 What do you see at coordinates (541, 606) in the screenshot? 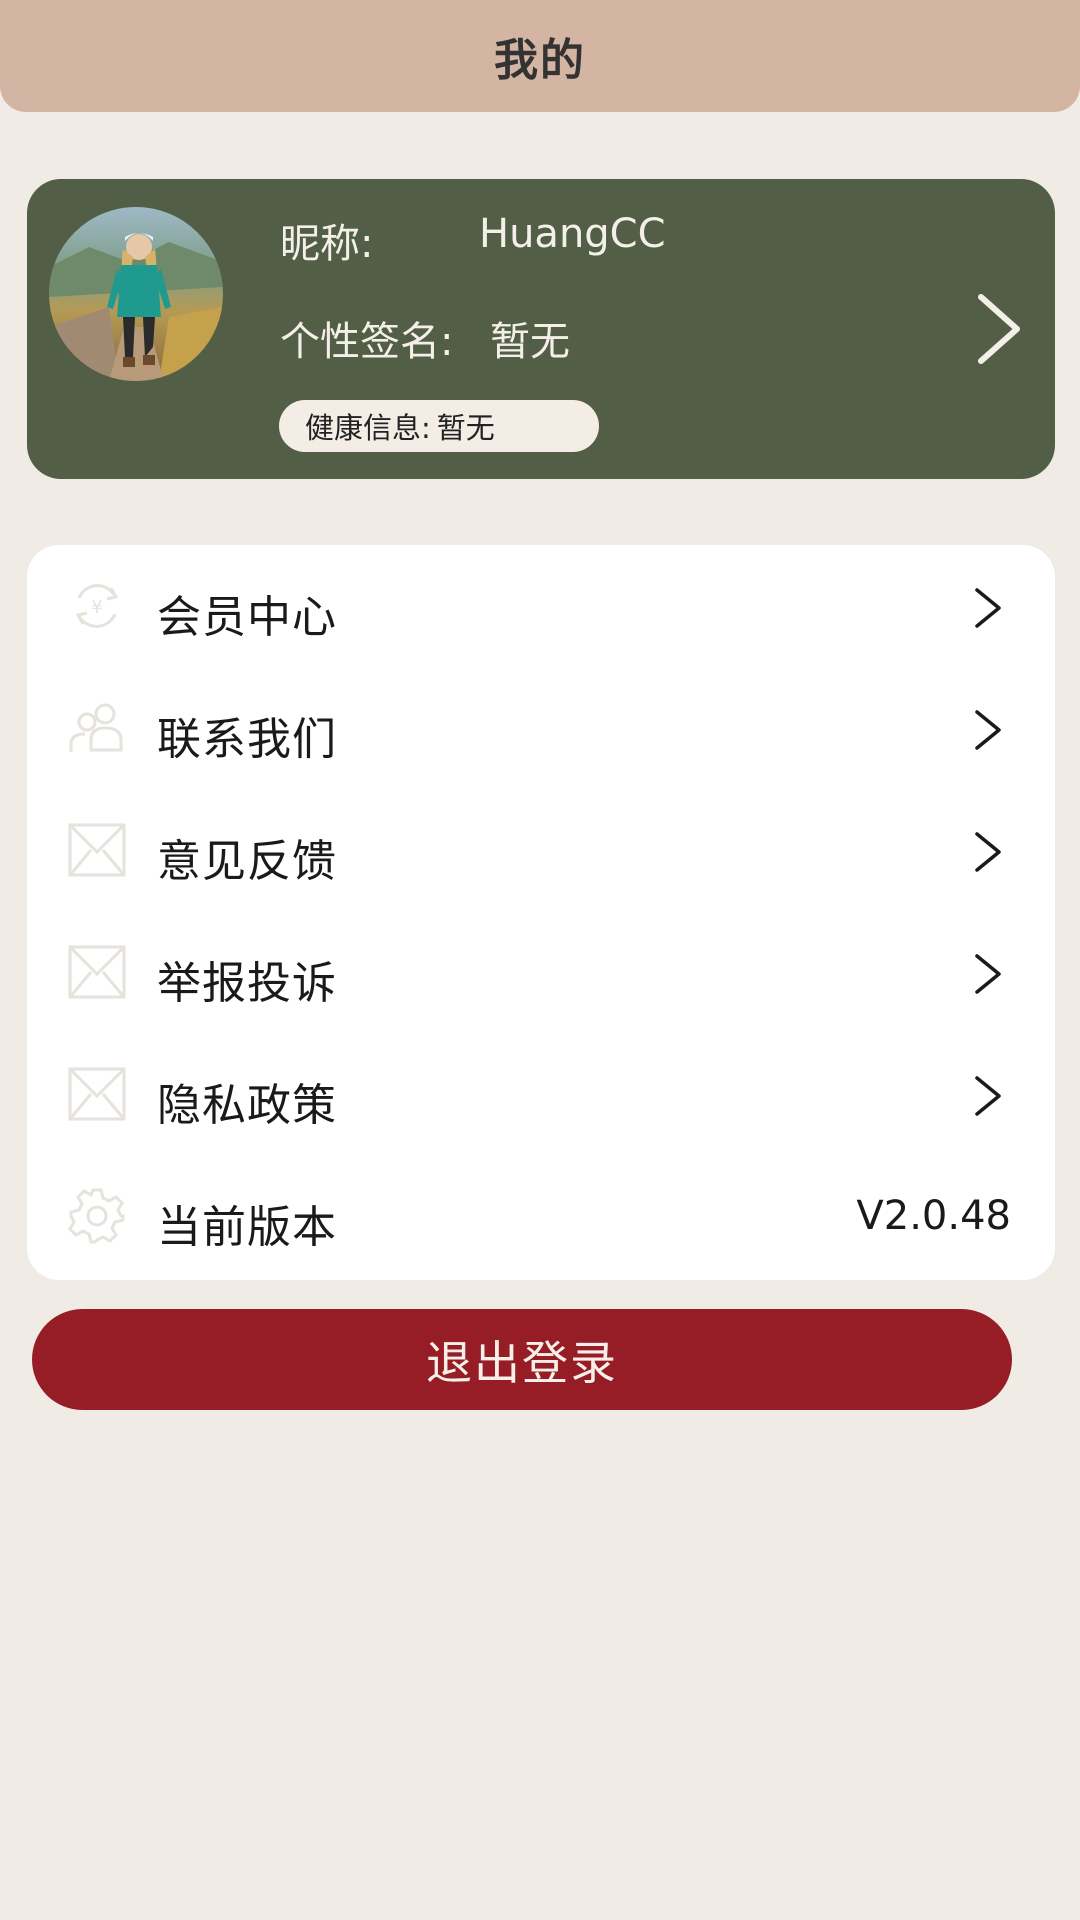
I see `menu-item-member-center: ¥ 会员中心` at bounding box center [541, 606].